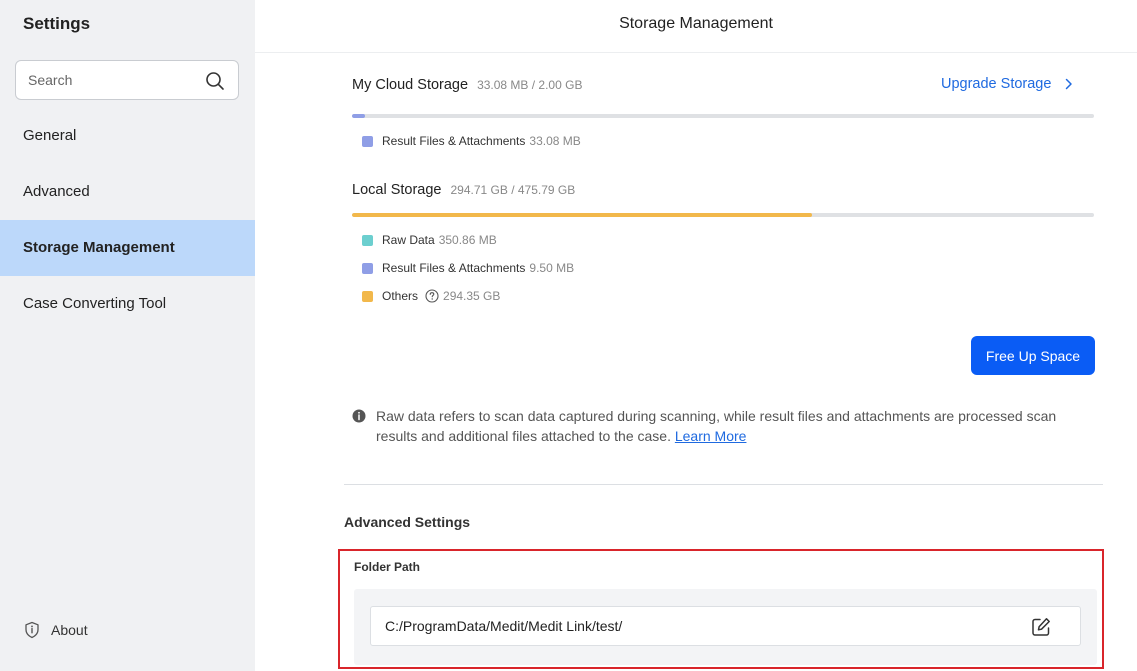 This screenshot has width=1137, height=671. Describe the element at coordinates (1069, 84) in the screenshot. I see `chevron-right-icon` at that location.